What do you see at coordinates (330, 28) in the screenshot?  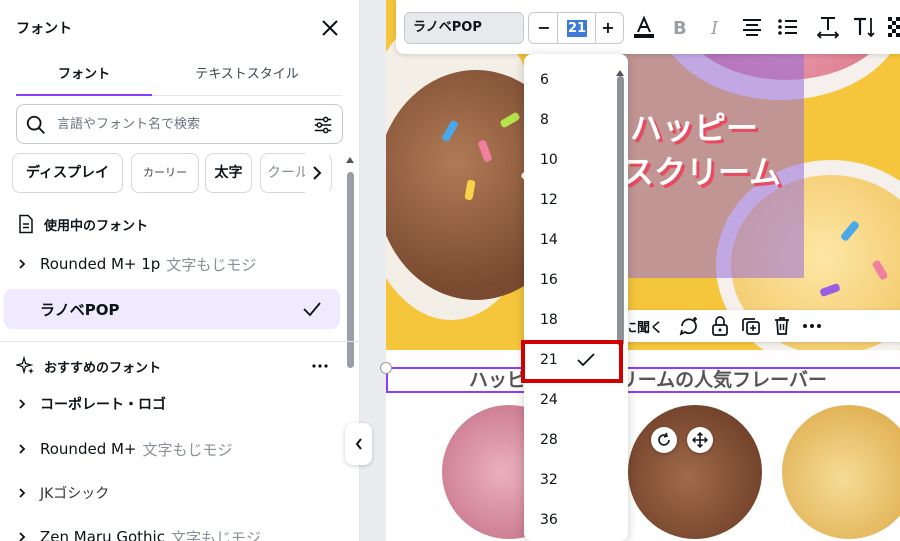 I see `close-icon` at bounding box center [330, 28].